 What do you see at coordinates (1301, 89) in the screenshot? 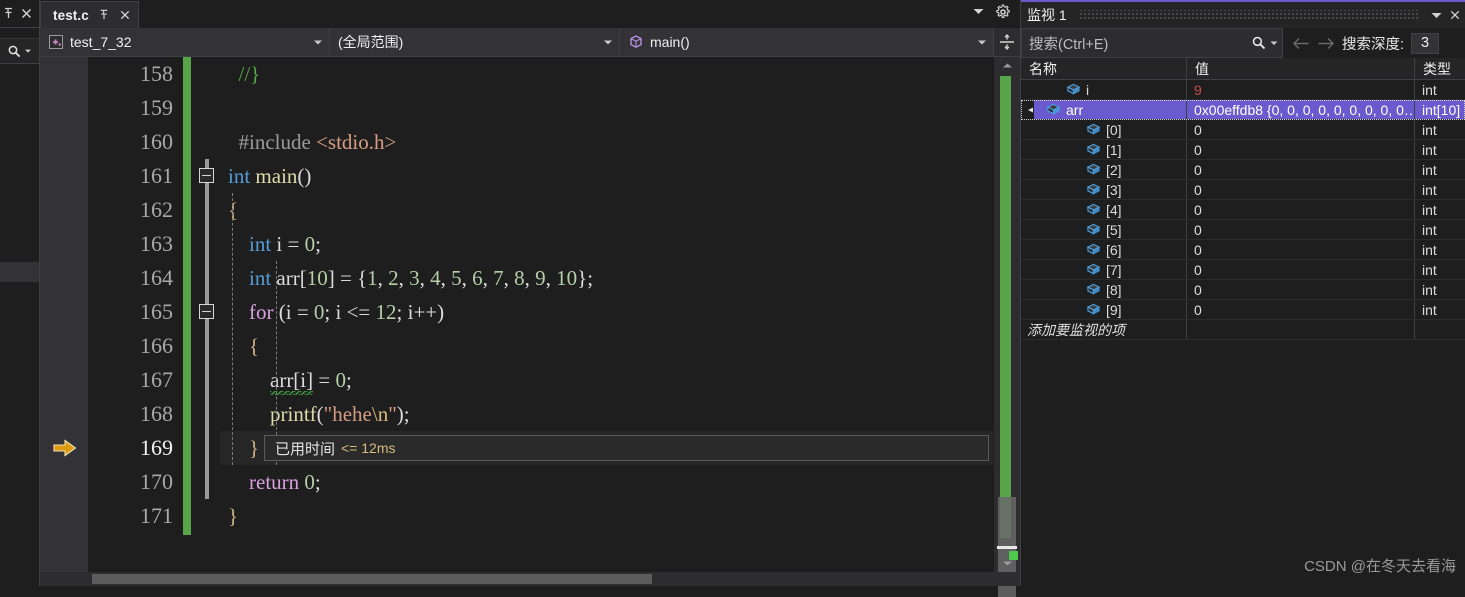
I see `watch-row-value-cell: 9` at bounding box center [1301, 89].